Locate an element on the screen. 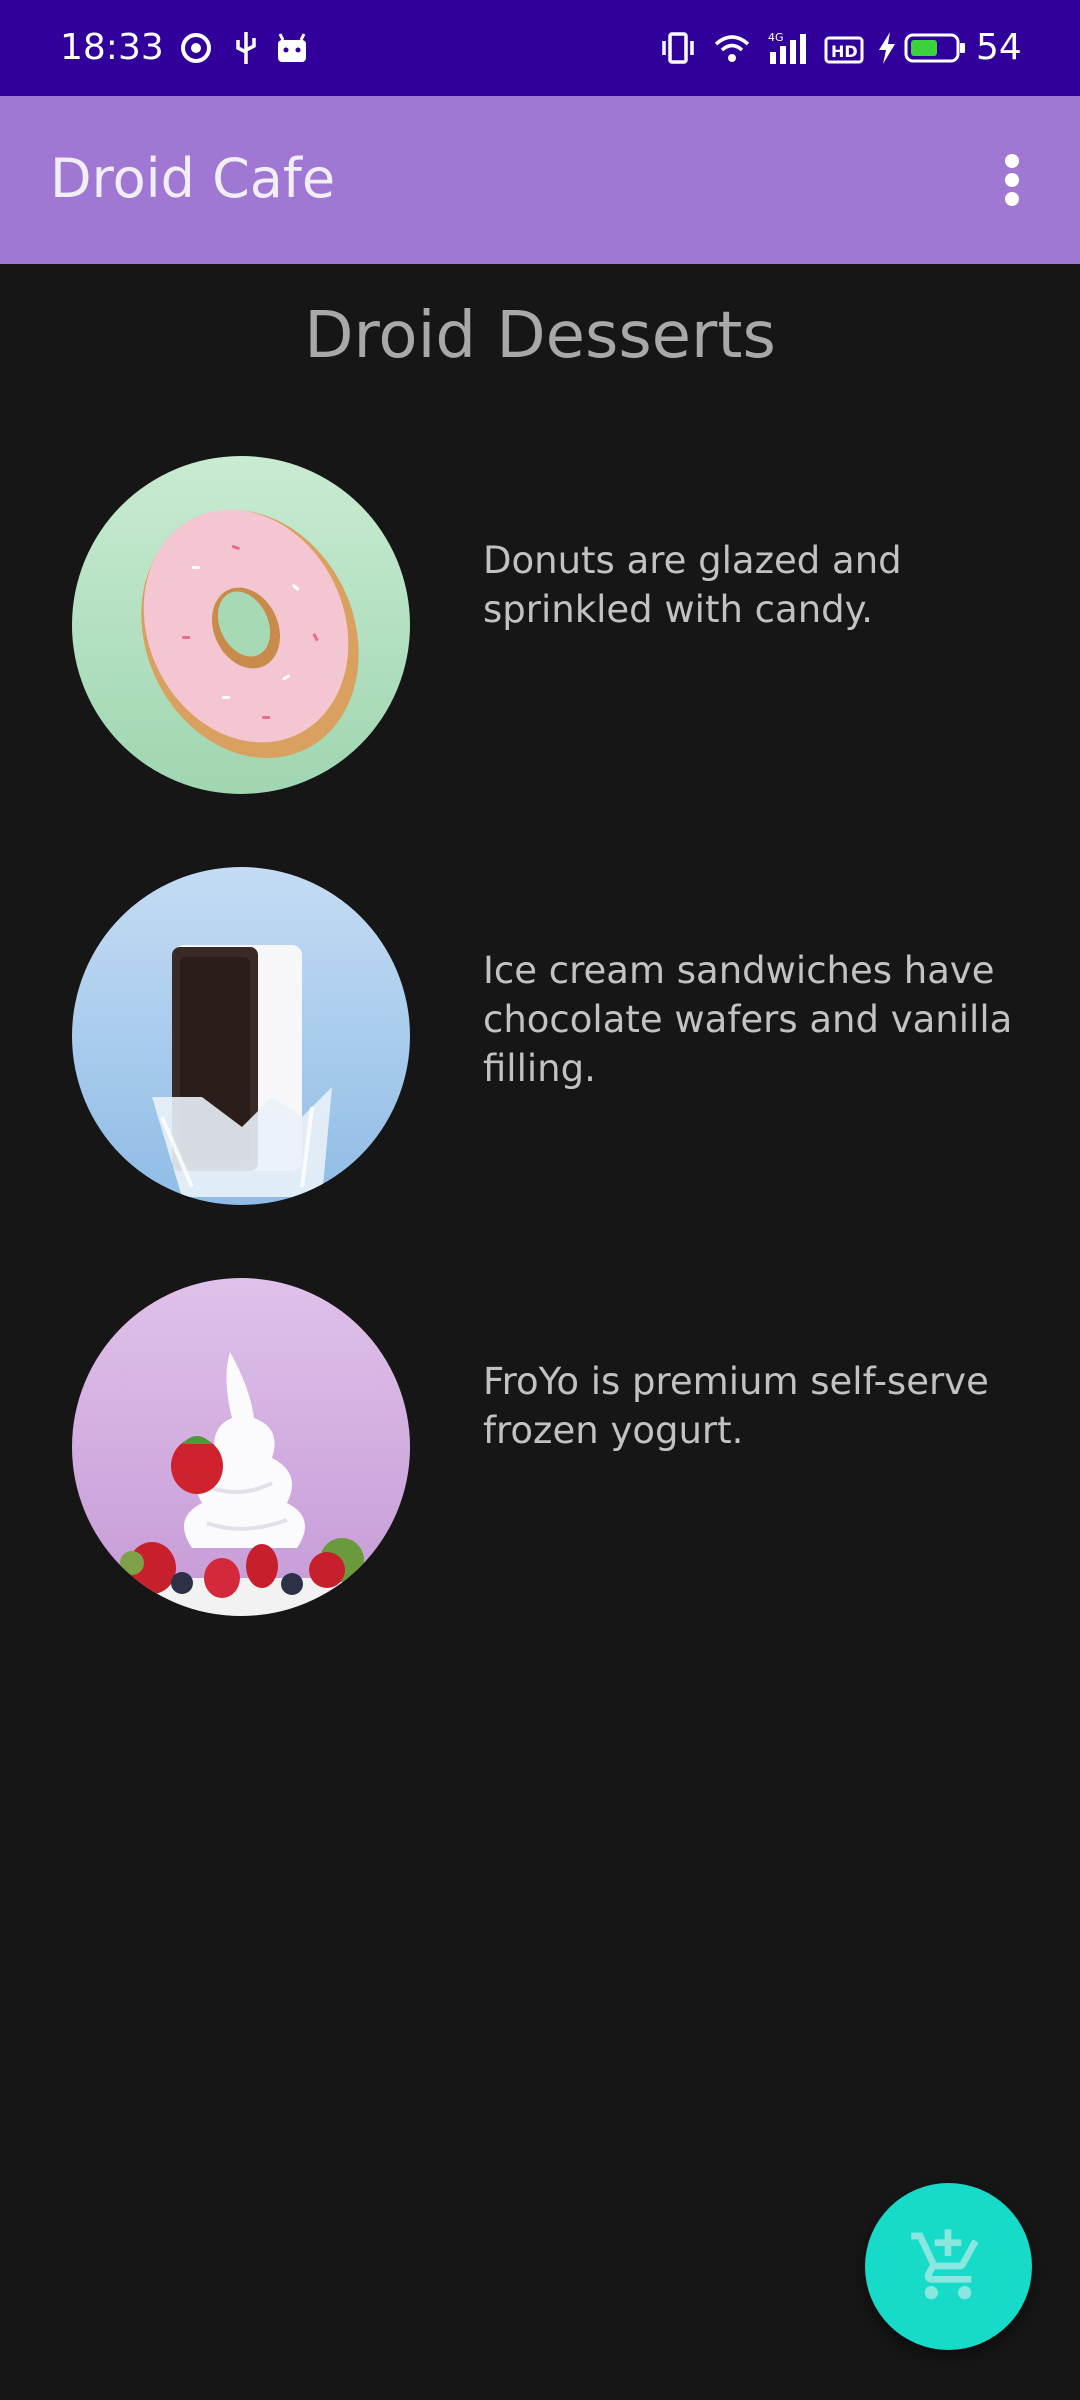 Image resolution: width=1080 pixels, height=2400 pixels. hd-icon: HD is located at coordinates (844, 50).